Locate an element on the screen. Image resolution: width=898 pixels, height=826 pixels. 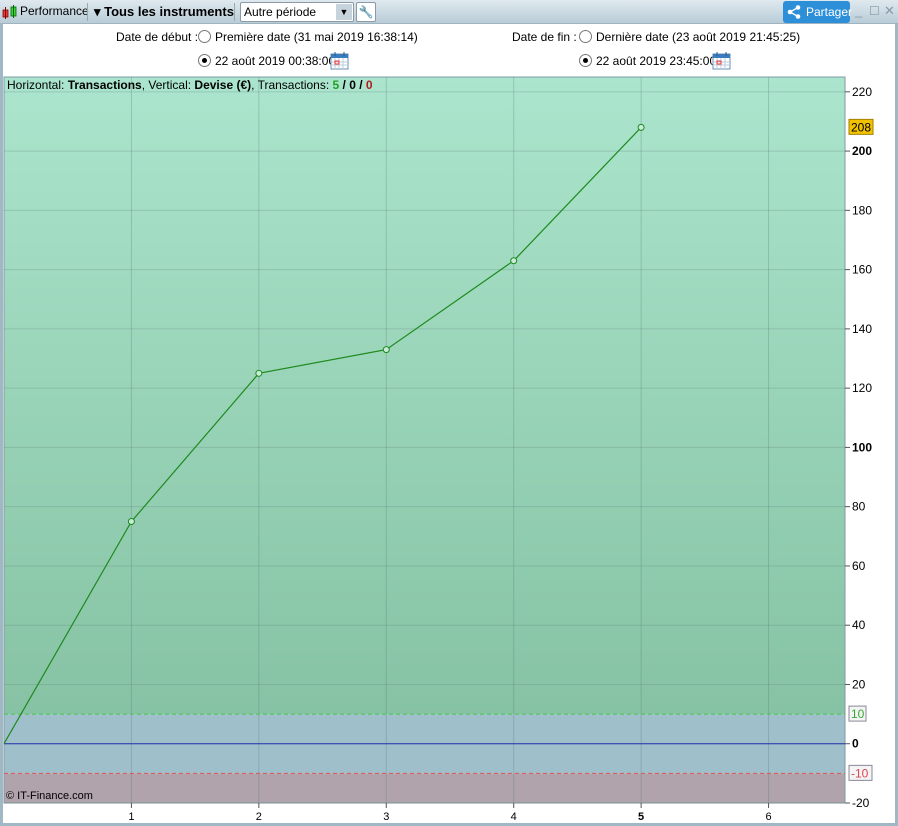
v-value: Devise (€) is located at coordinates (223, 85).